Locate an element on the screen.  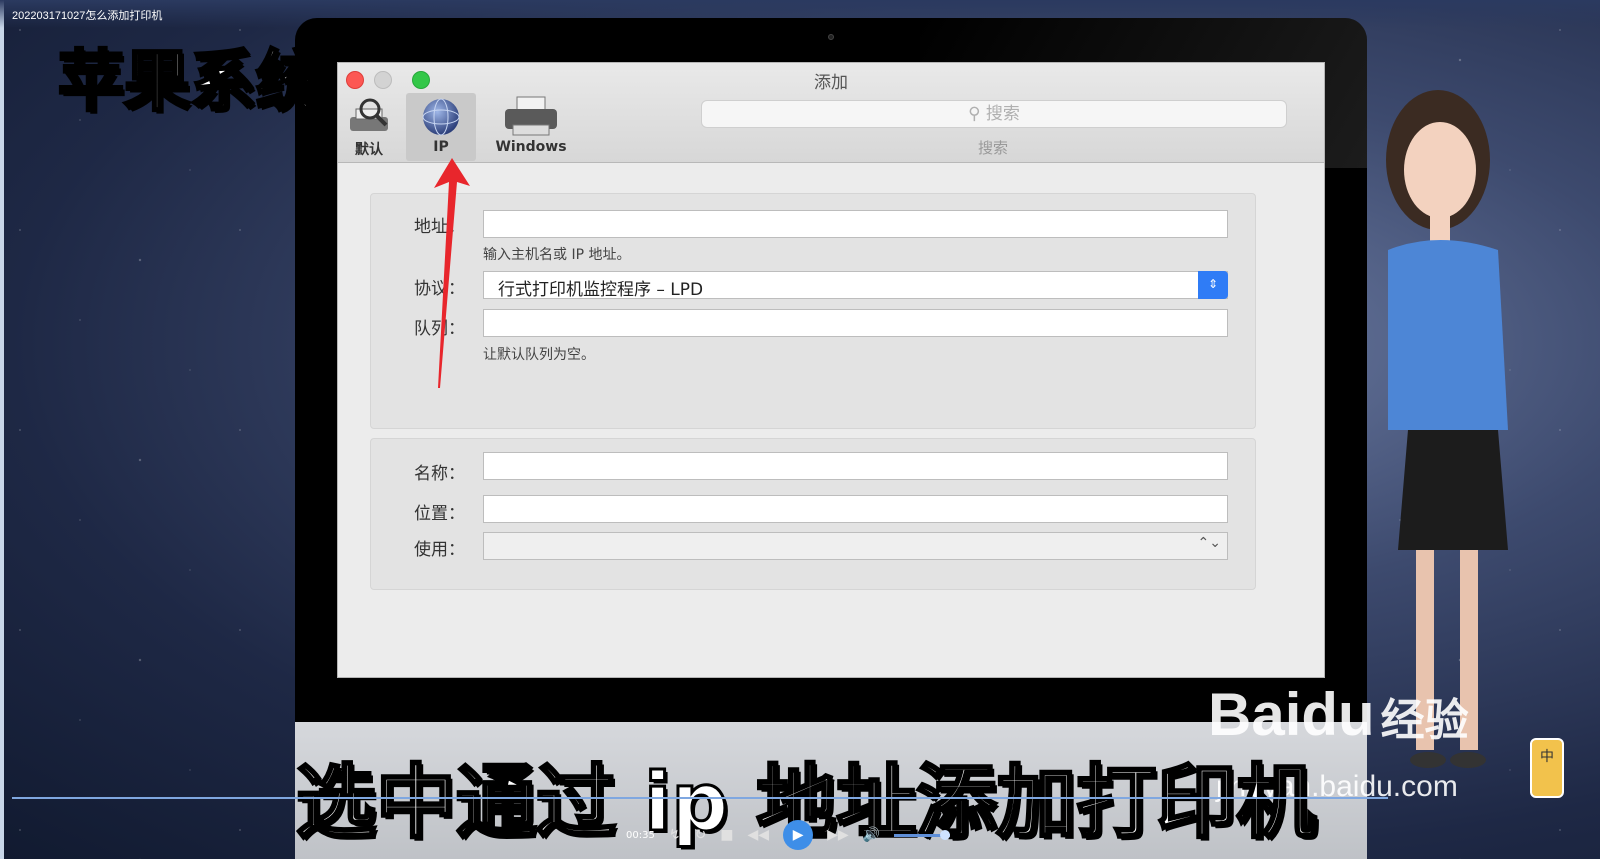
use-select: ⌃⌄ is located at coordinates (855, 546).